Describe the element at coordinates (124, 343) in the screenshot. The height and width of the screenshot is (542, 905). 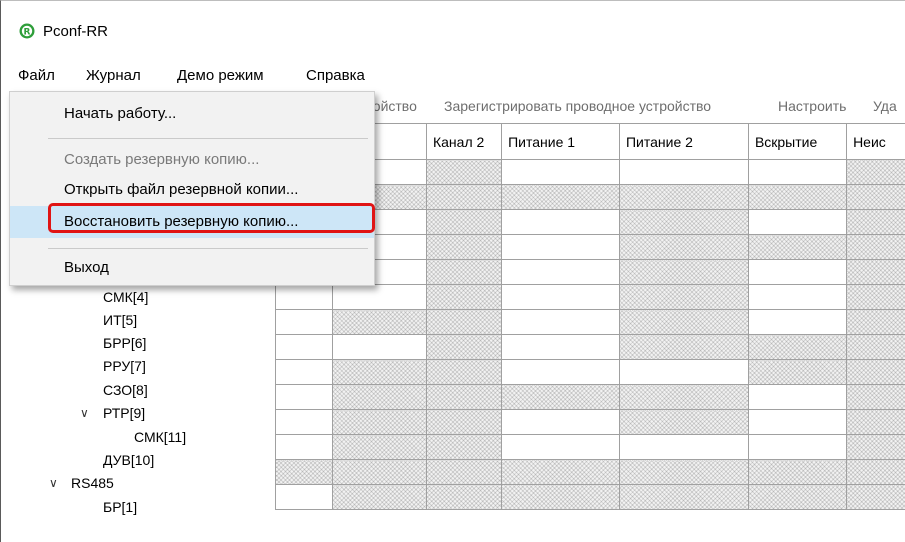
I see `tree-item-brr-6: БРР[6]` at that location.